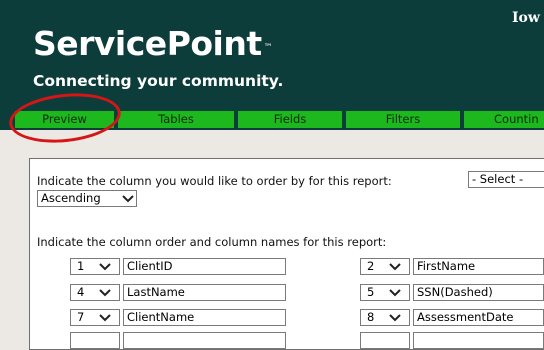 The width and height of the screenshot is (544, 350). Describe the element at coordinates (478, 292) in the screenshot. I see `column-name-field: SSN(Dashed)` at that location.